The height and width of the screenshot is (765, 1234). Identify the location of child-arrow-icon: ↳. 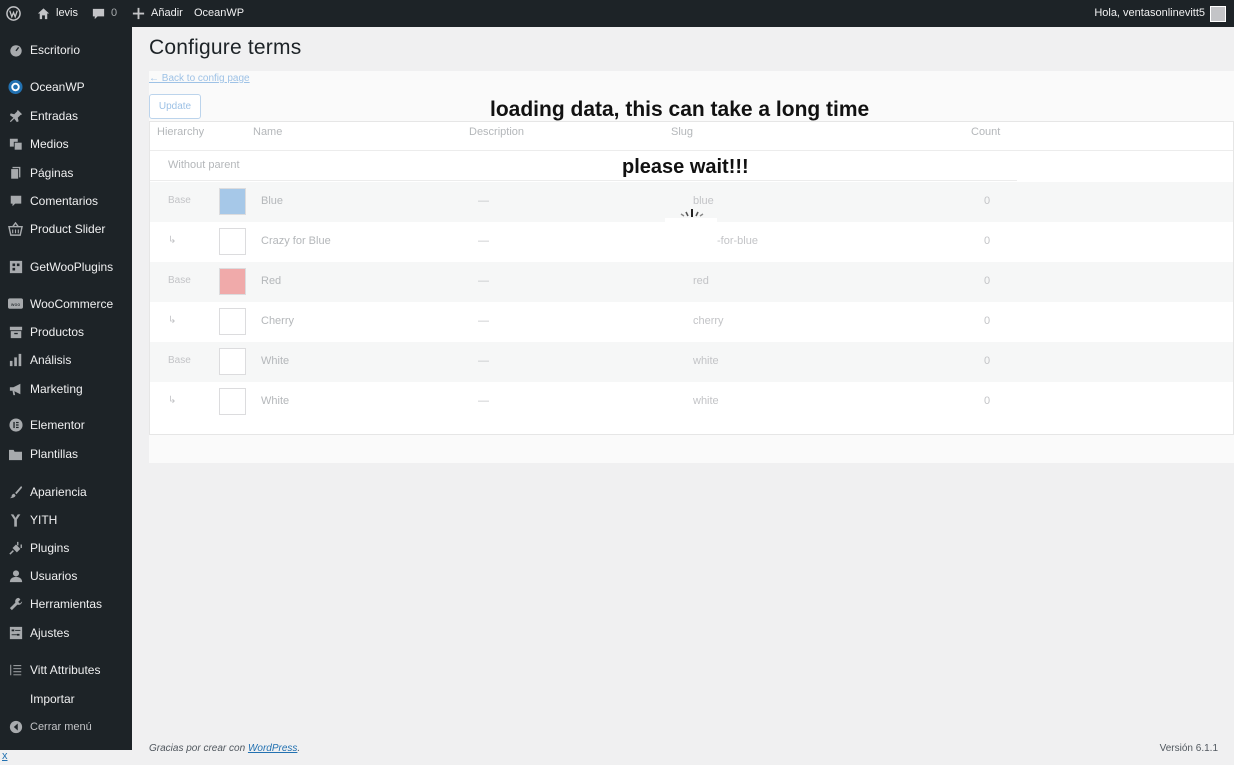
(172, 240).